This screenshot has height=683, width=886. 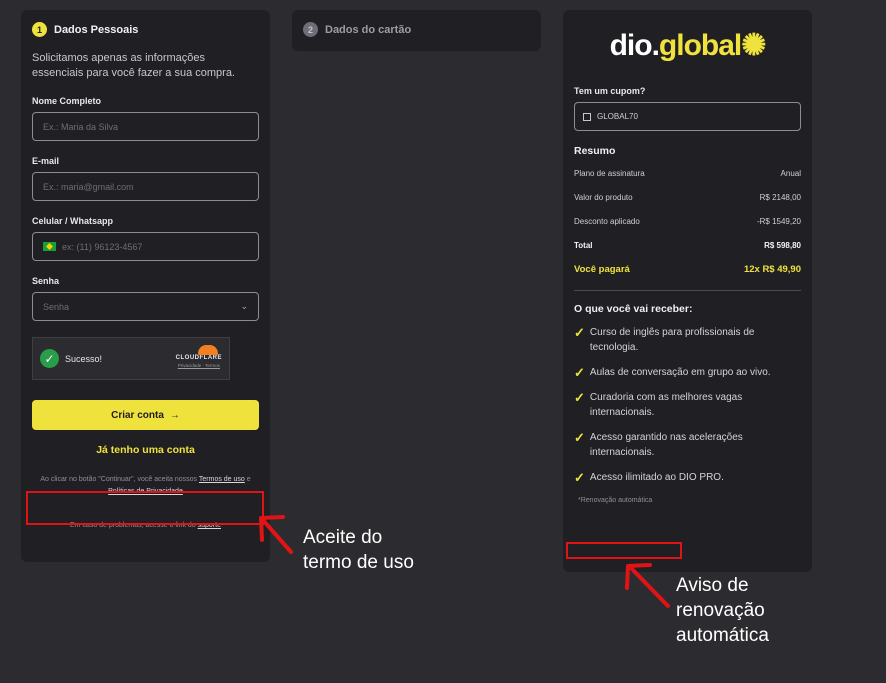 I want to click on annotation-line: Aceite do, so click(x=343, y=537).